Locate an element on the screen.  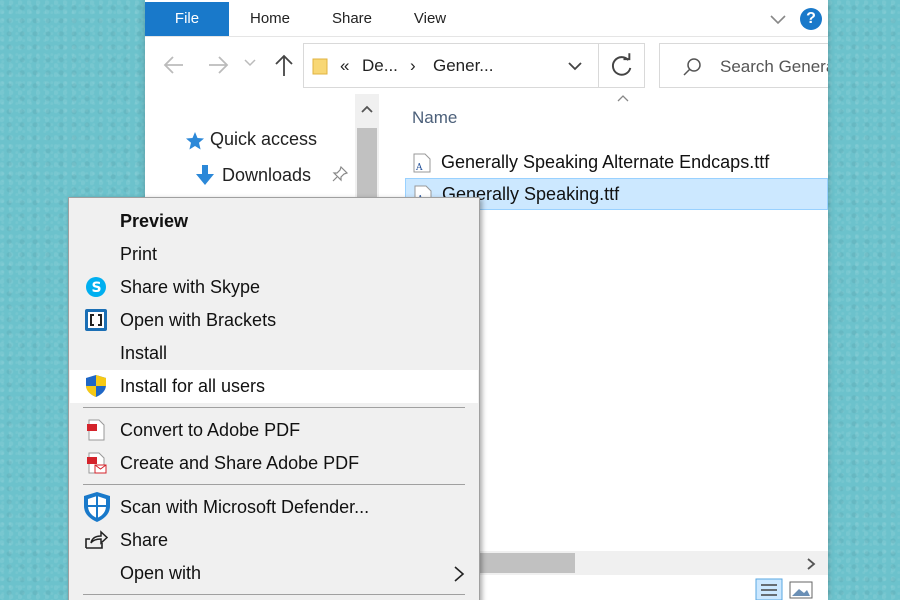
search-icon is located at coordinates (692, 67).